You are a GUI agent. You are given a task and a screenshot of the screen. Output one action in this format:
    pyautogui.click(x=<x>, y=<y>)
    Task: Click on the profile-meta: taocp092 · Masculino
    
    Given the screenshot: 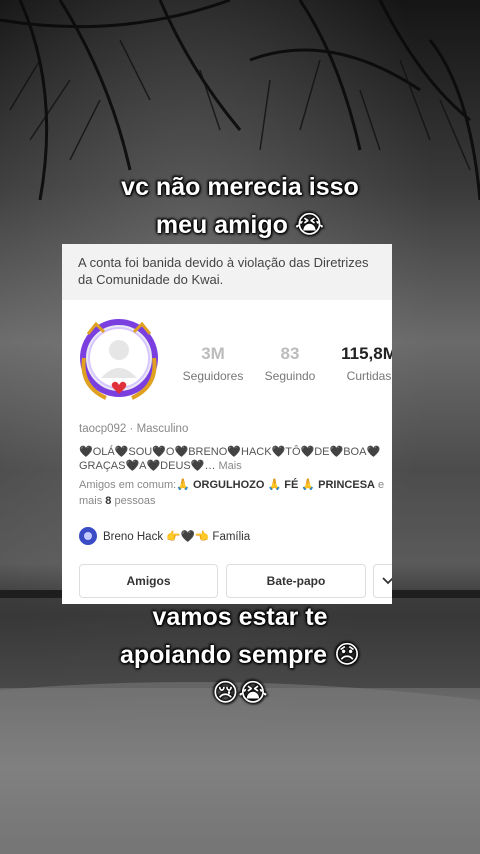 What is the action you would take?
    pyautogui.click(x=133, y=429)
    